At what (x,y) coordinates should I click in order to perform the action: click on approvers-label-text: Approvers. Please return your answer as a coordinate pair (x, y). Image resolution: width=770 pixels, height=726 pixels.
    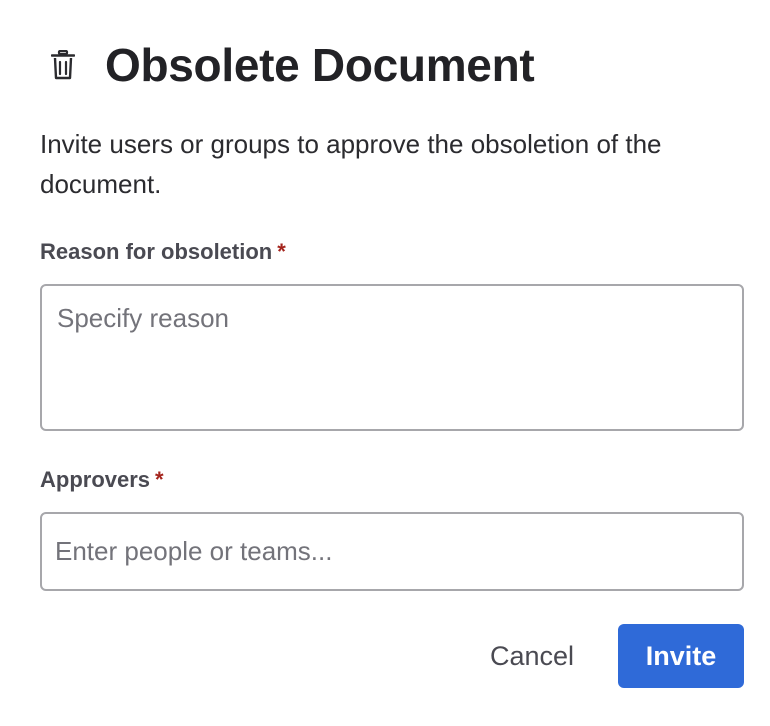
    Looking at the image, I should click on (95, 479).